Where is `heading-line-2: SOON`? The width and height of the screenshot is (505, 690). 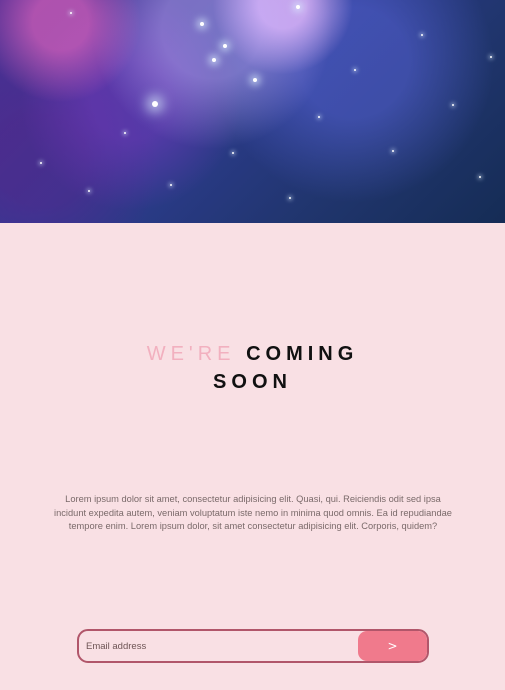
heading-line-2: SOON is located at coordinates (252, 382).